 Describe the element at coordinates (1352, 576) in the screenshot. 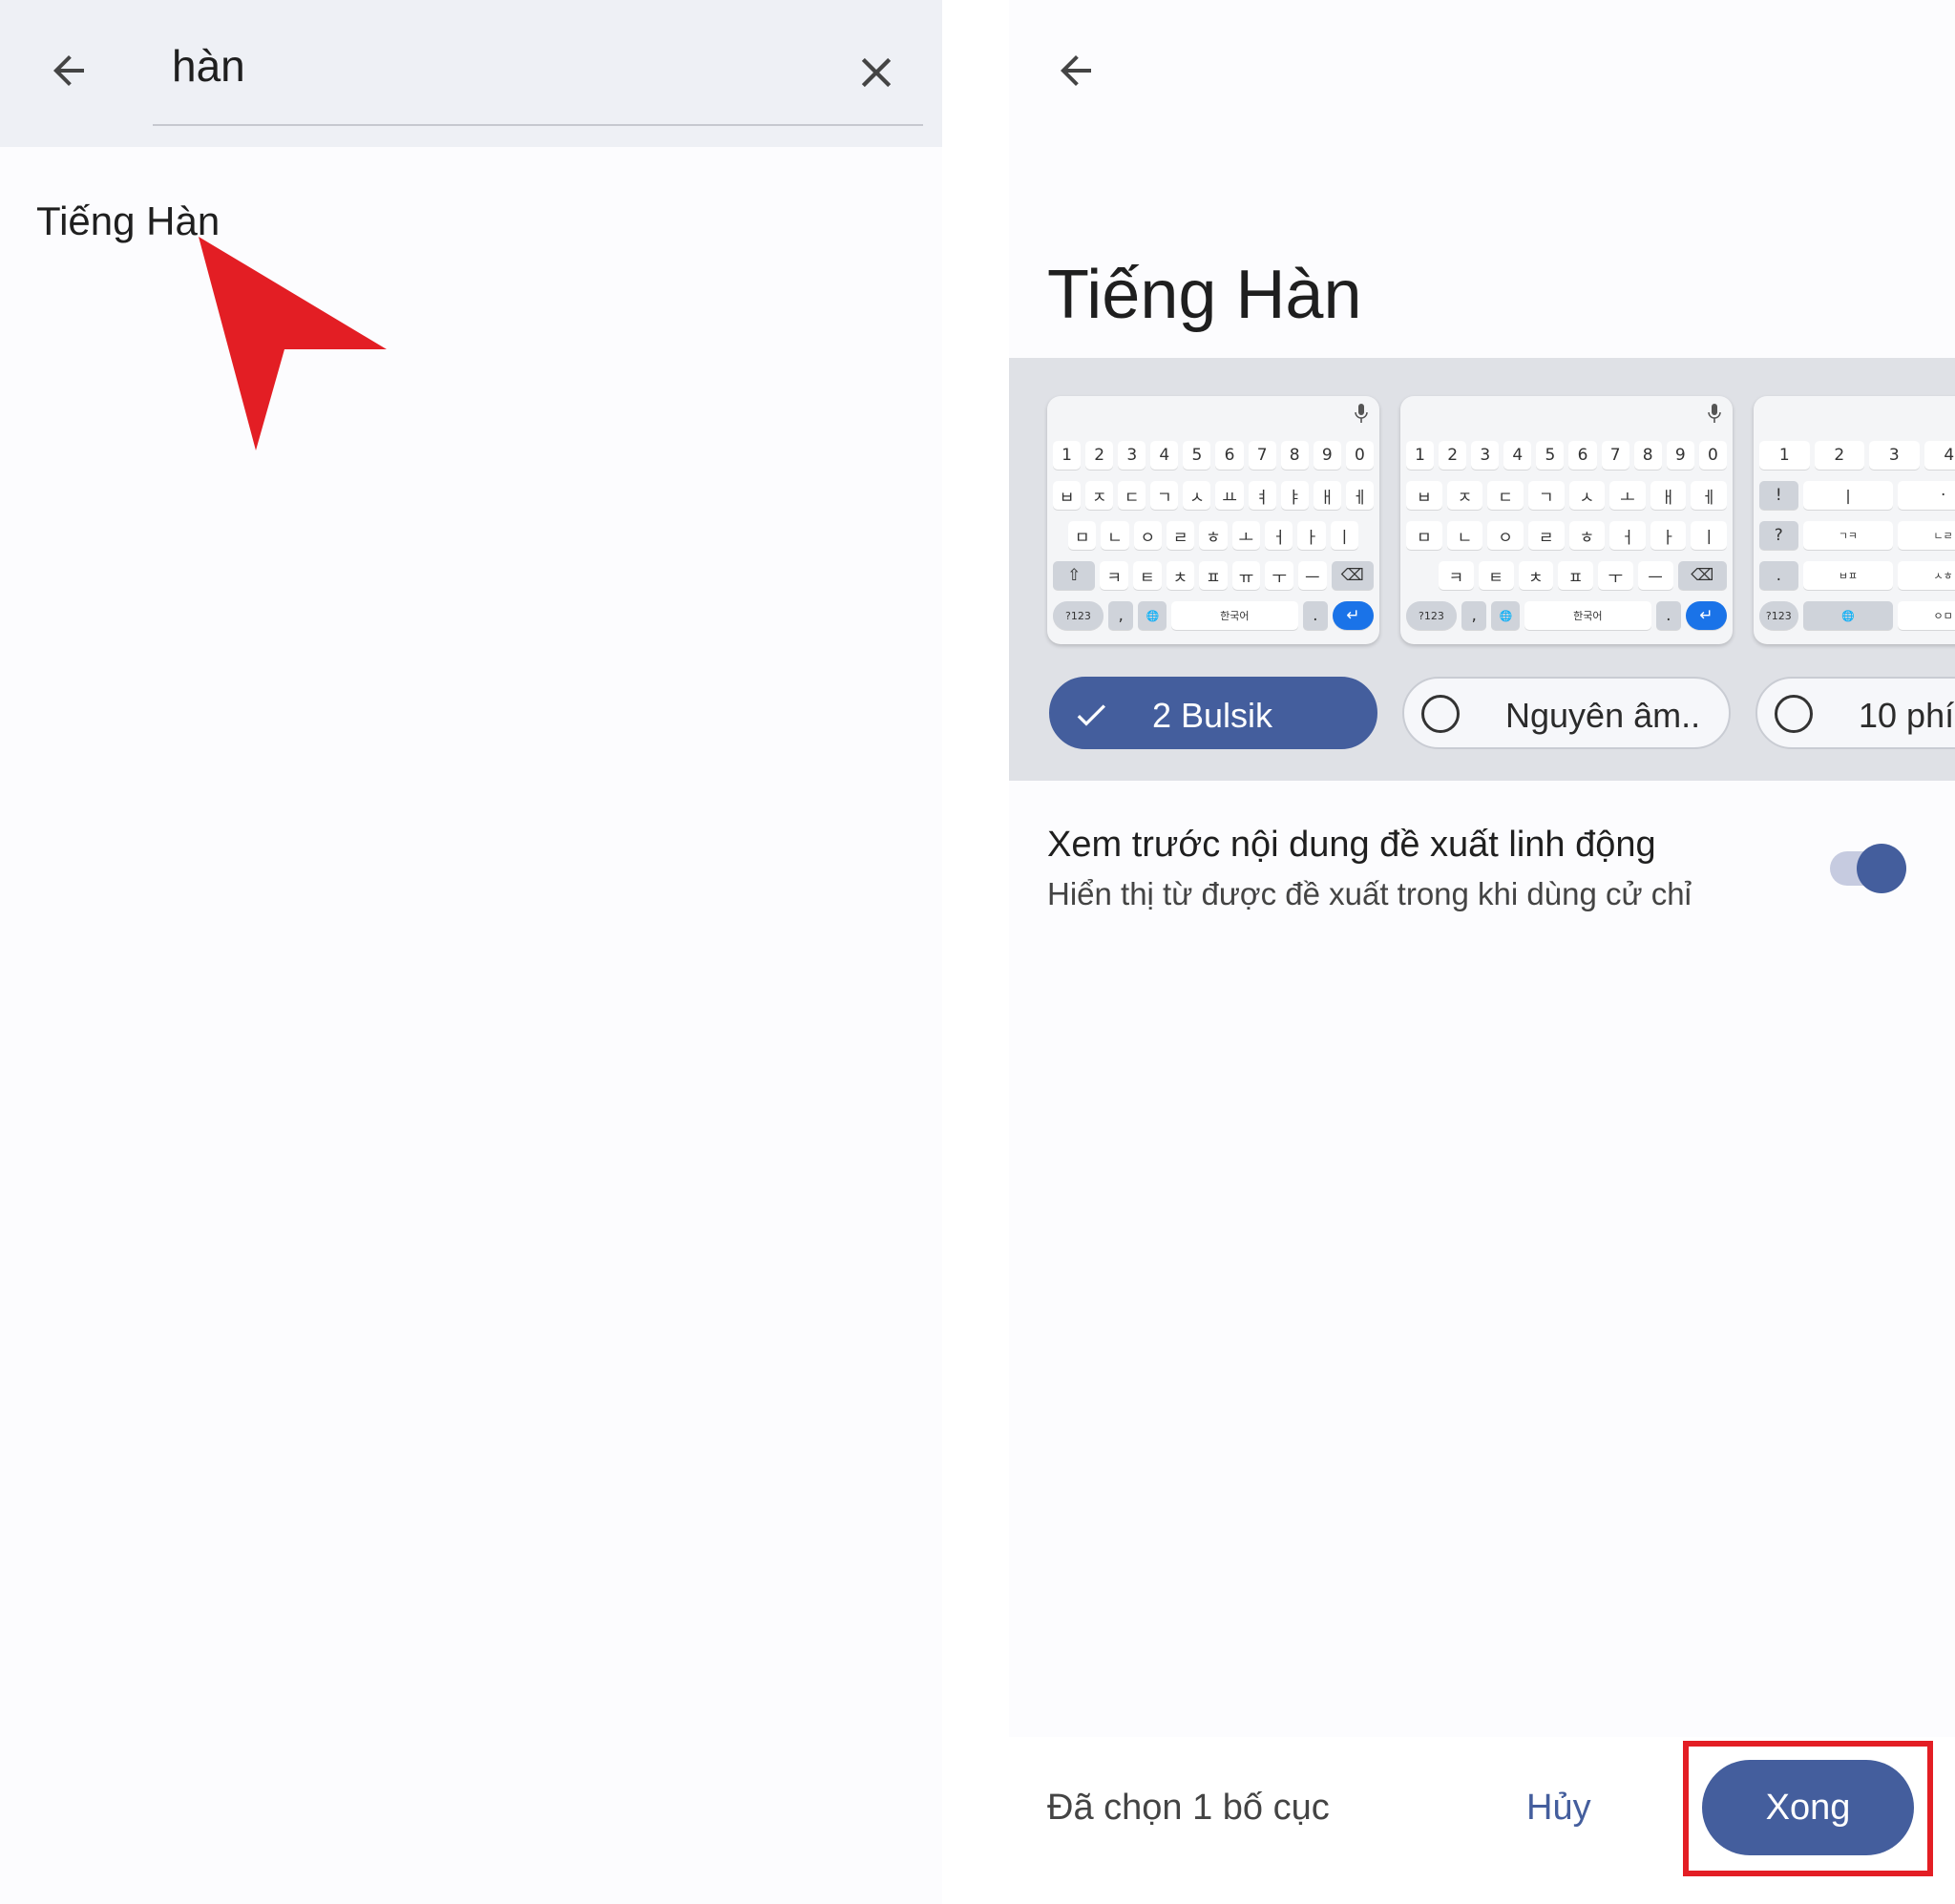

I see `backspace-key: ⌫` at that location.